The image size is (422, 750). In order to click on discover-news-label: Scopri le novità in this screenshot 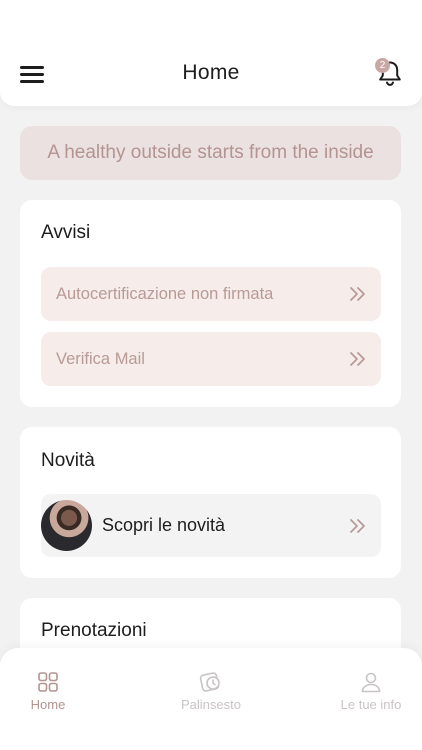, I will do `click(164, 525)`.